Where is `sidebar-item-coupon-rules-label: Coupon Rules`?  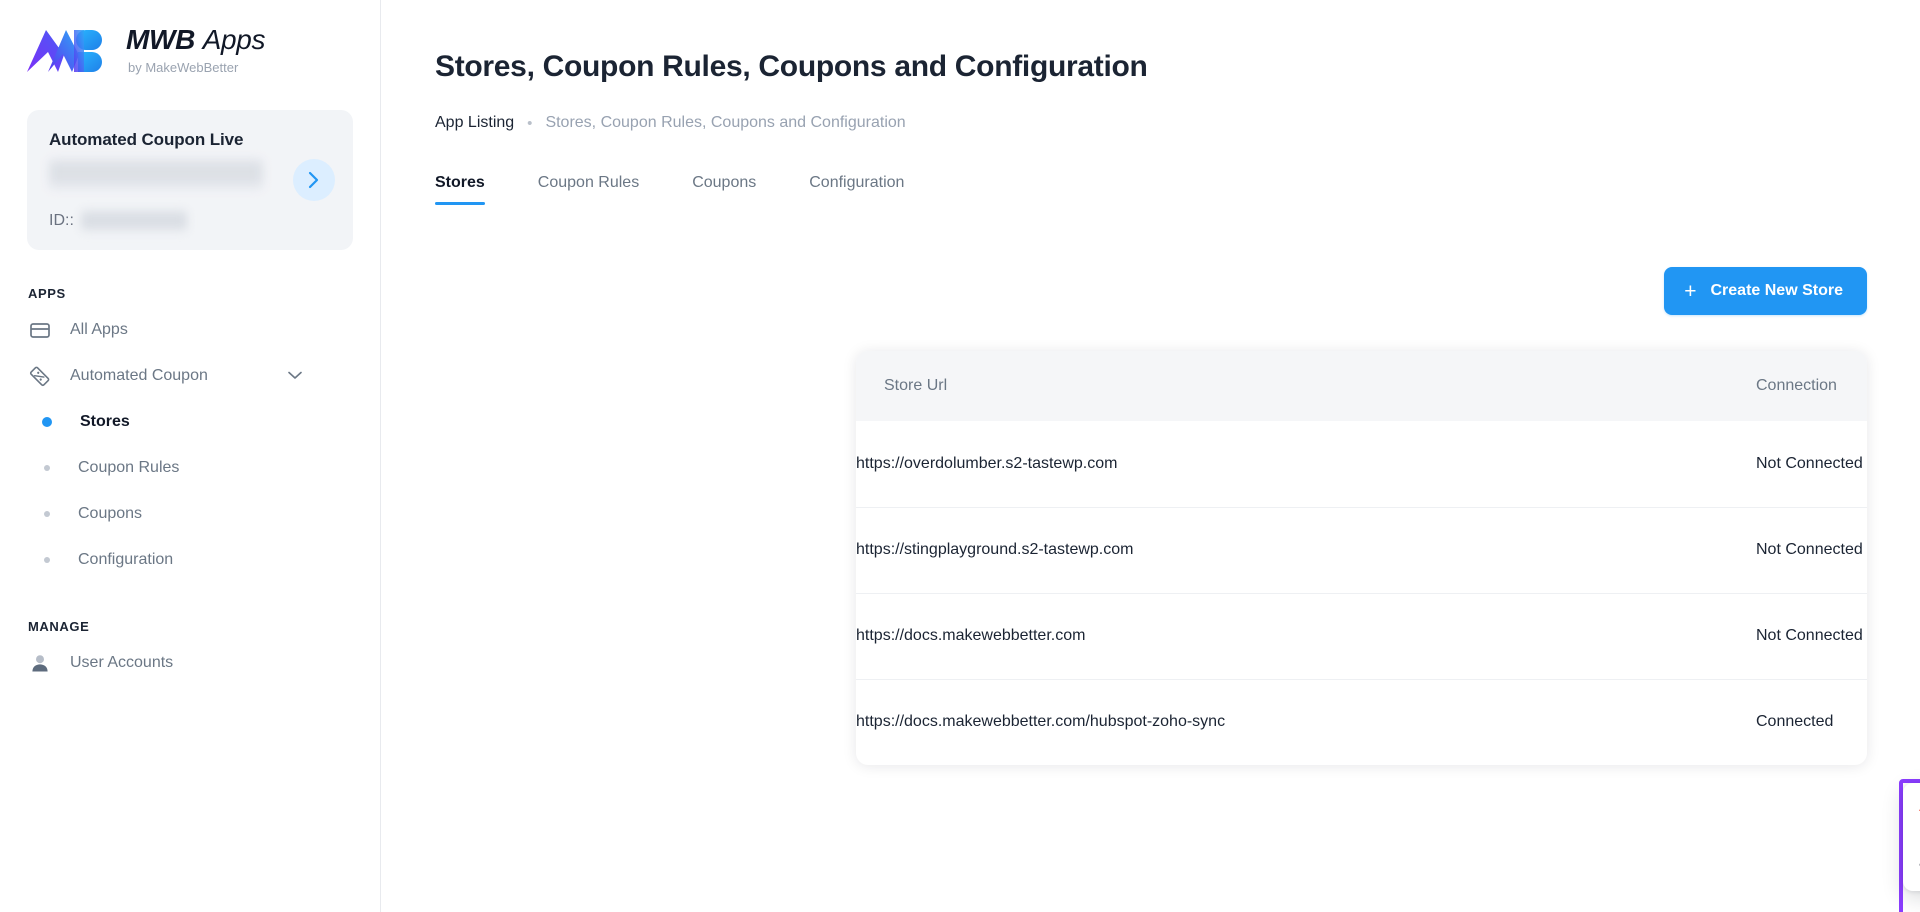 sidebar-item-coupon-rules-label: Coupon Rules is located at coordinates (129, 467).